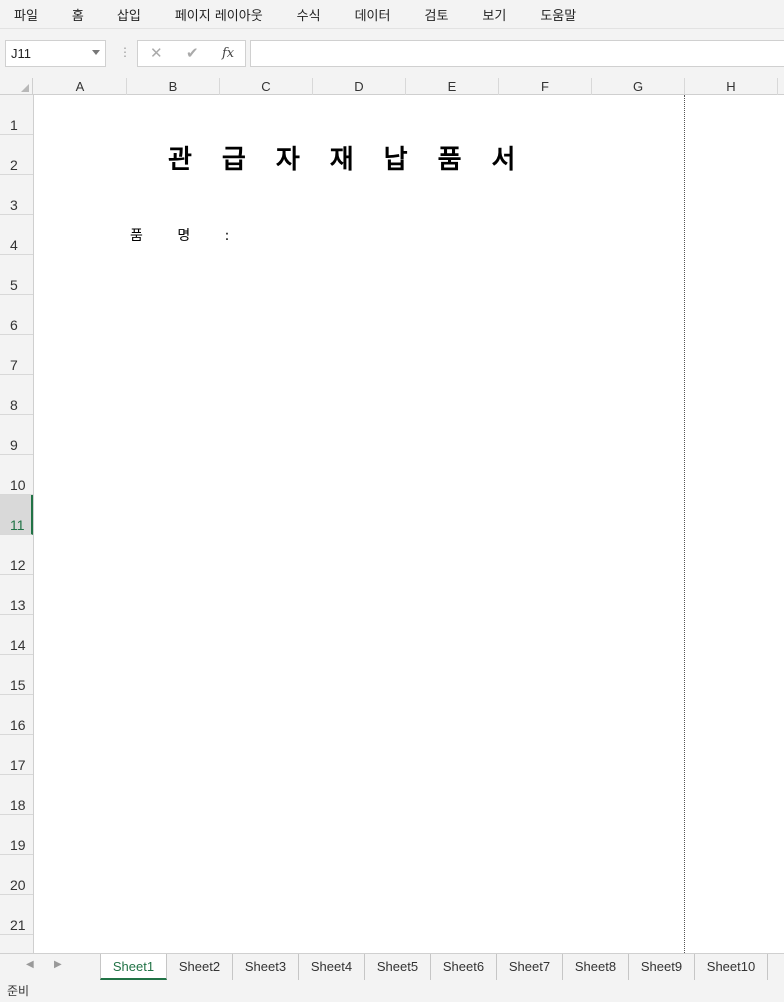 The image size is (784, 1002). Describe the element at coordinates (173, 86) in the screenshot. I see `column-header-b: B` at that location.